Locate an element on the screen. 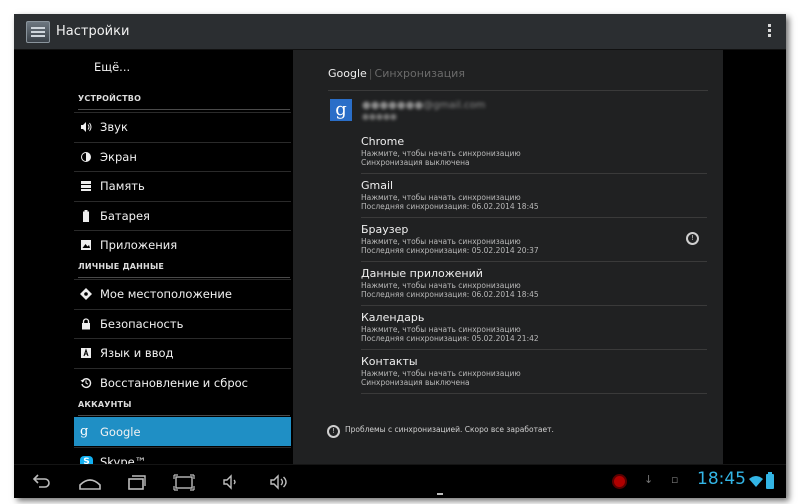  category-device: УСТРОЙСТВО is located at coordinates (184, 102).